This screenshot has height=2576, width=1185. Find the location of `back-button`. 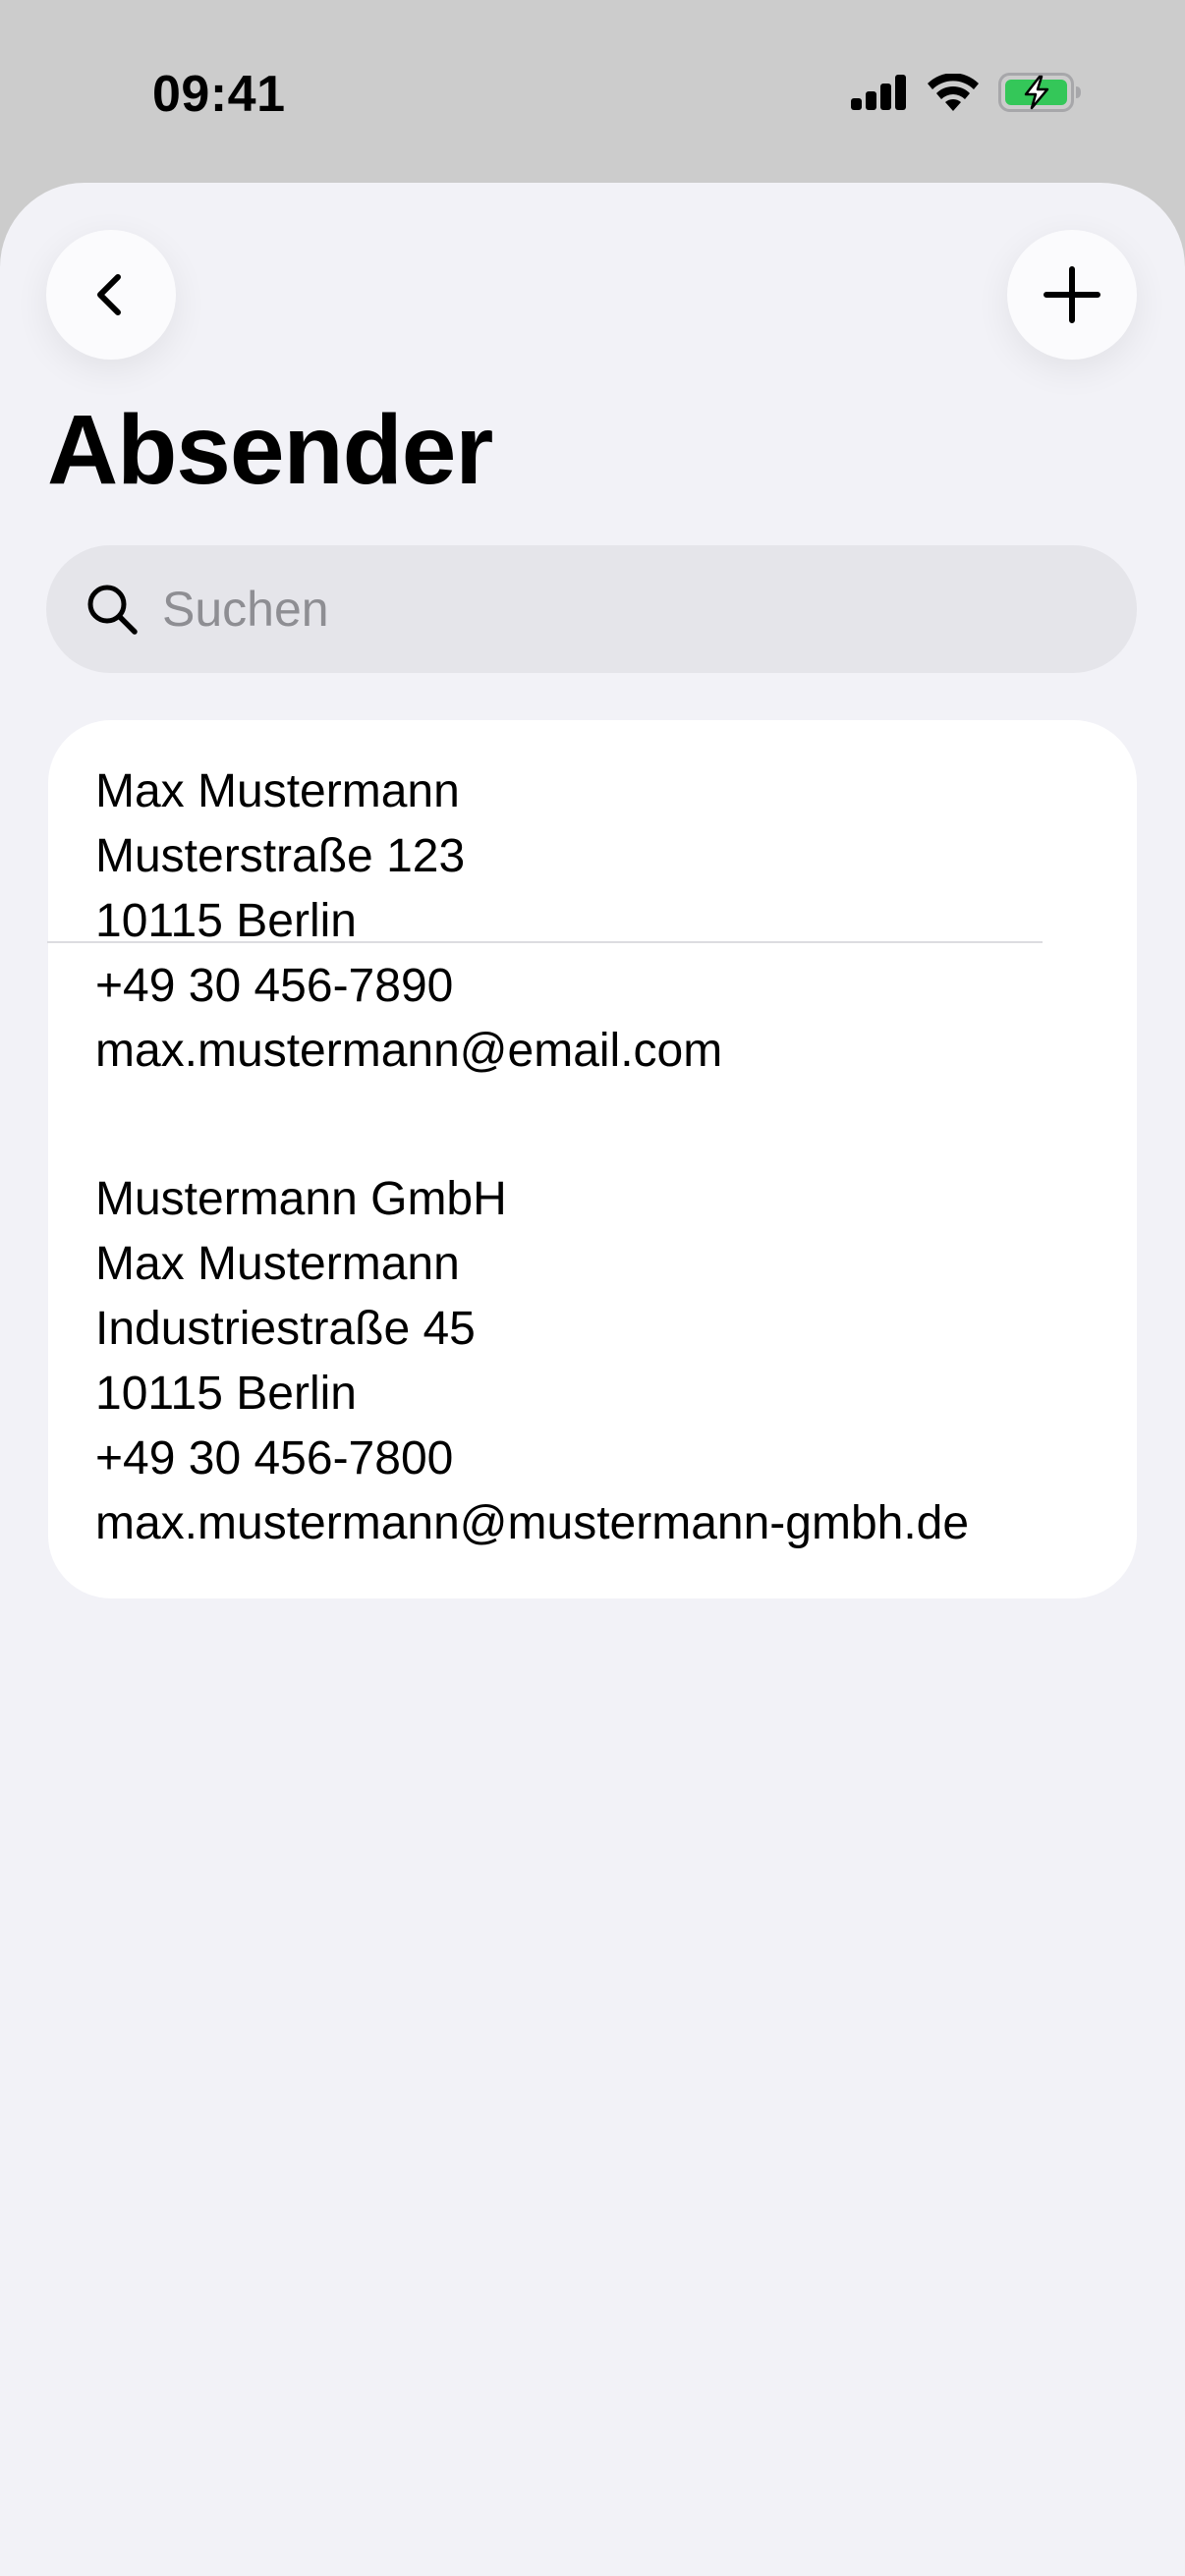

back-button is located at coordinates (111, 295).